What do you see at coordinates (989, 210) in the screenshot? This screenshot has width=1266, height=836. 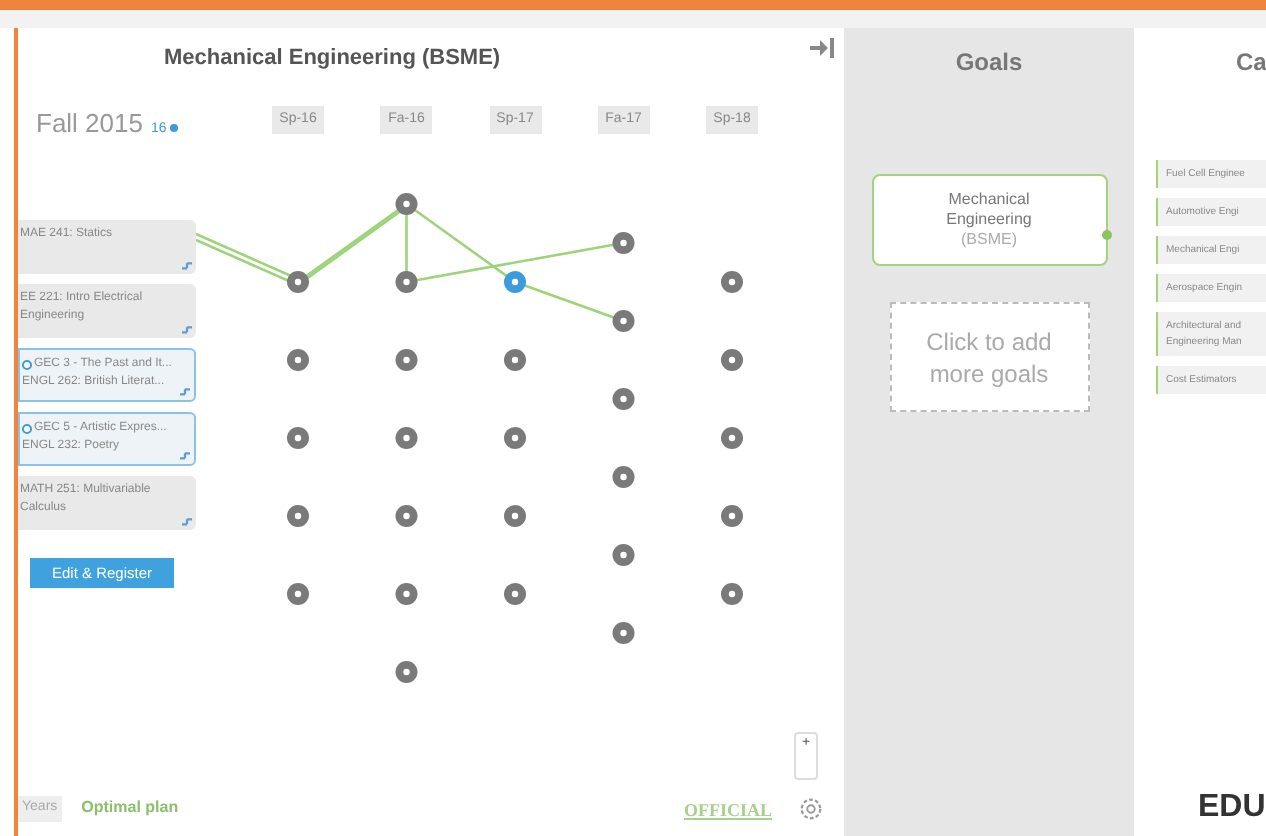 I see `goal-name: Mechanical Engineering` at bounding box center [989, 210].